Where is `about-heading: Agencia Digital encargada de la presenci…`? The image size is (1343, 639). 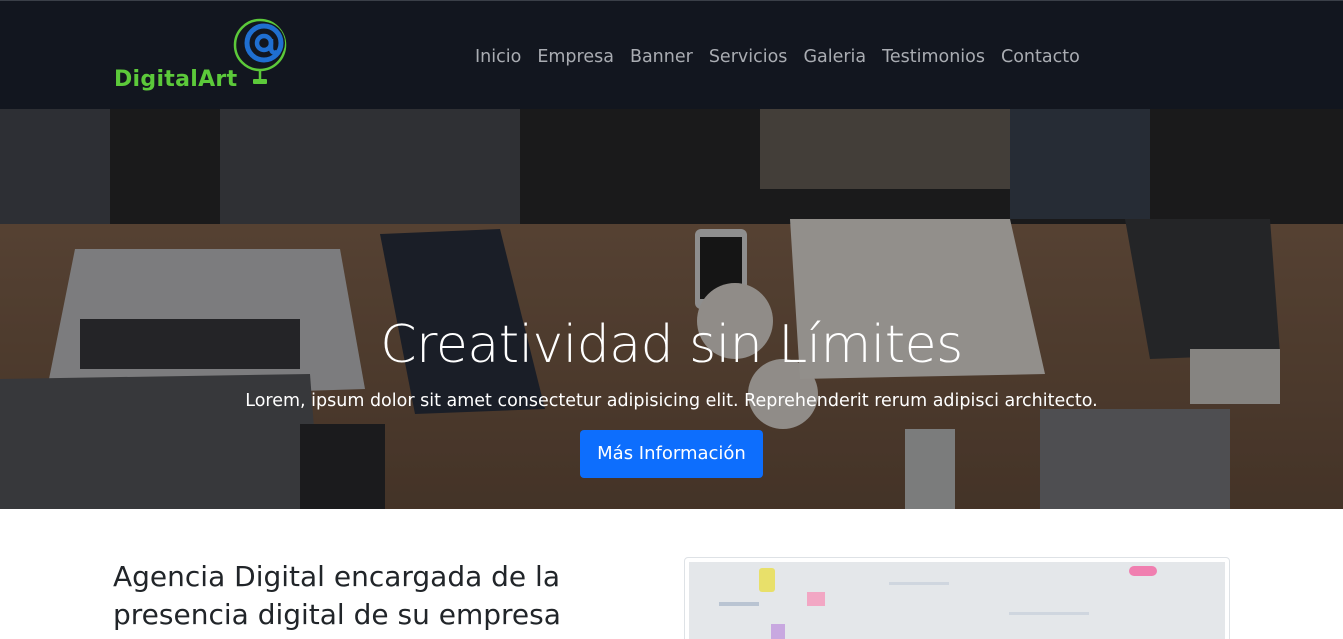 about-heading: Agencia Digital encargada de la presenci… is located at coordinates (337, 595).